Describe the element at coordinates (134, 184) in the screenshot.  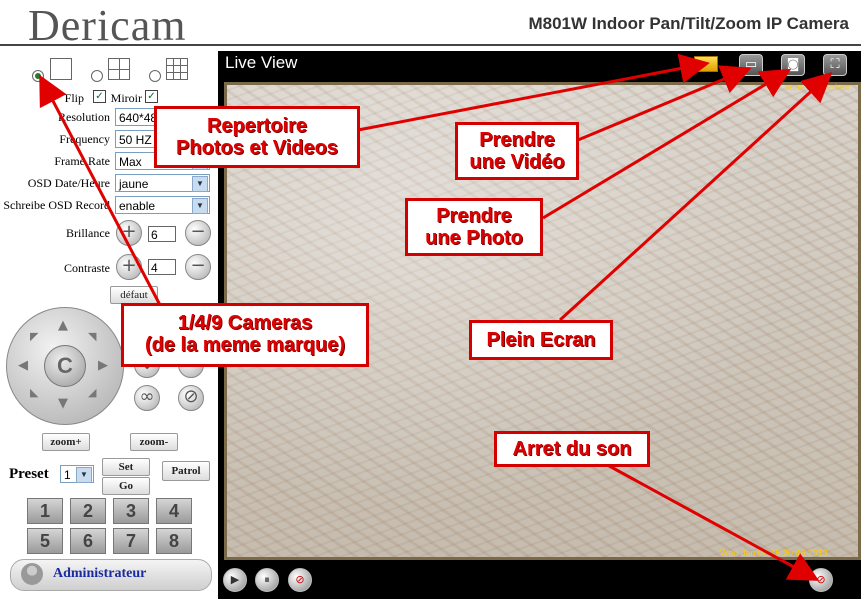
I see `osd-date-value: jaune` at that location.